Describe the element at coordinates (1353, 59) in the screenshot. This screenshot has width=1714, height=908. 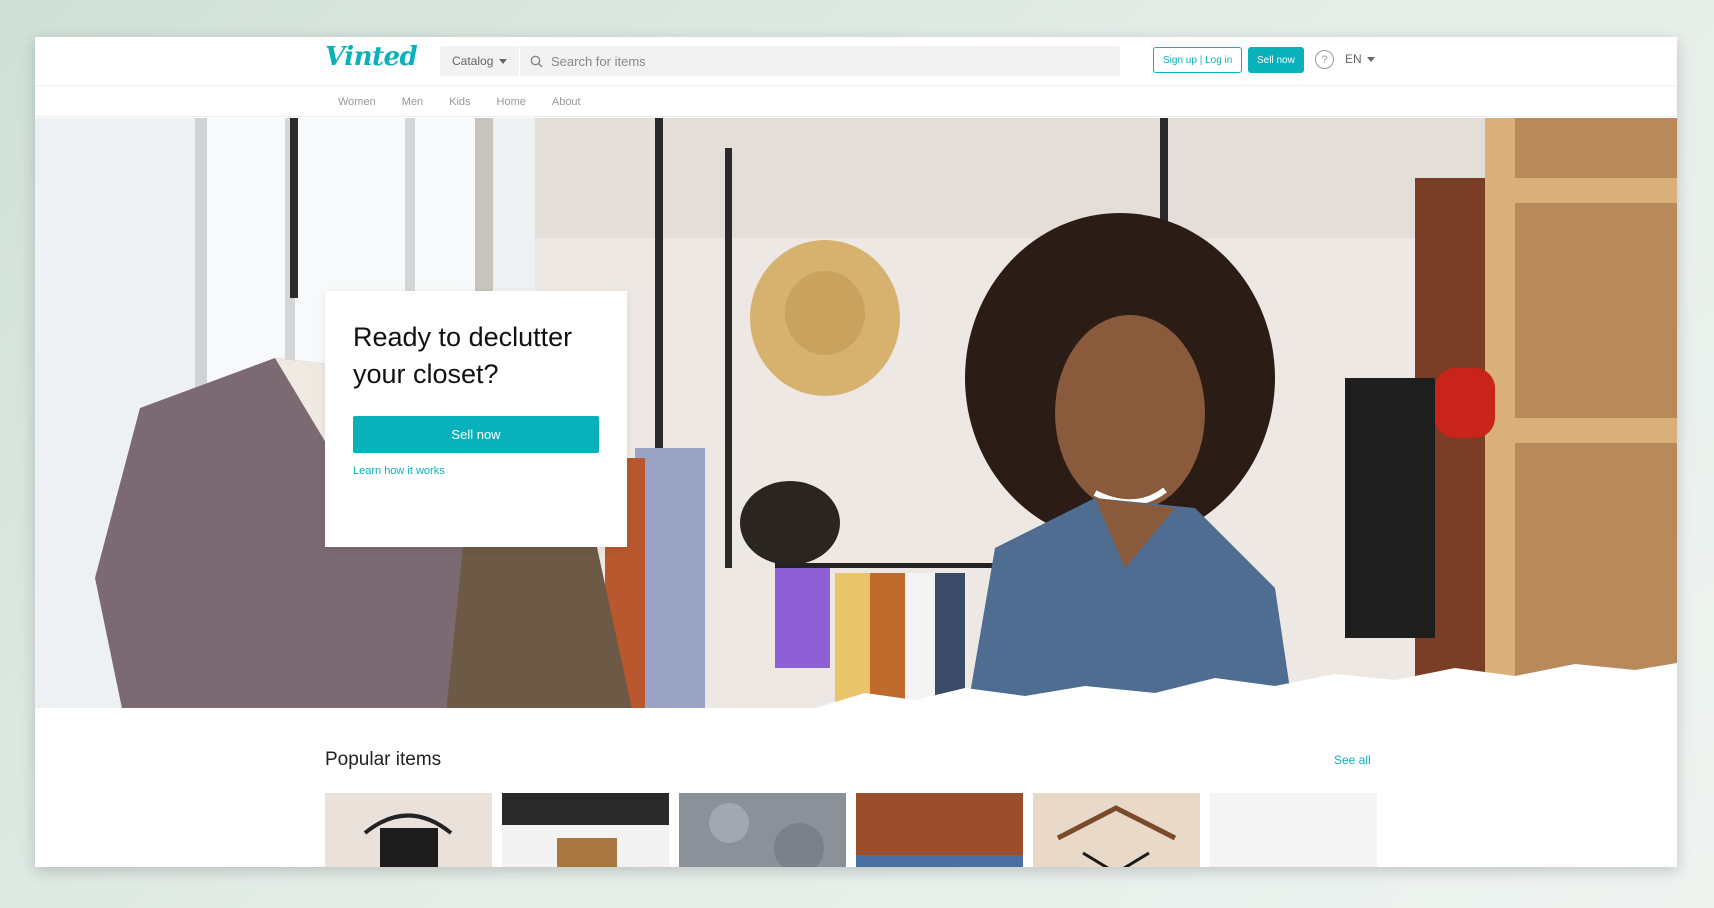
I see `language-label: EN` at that location.